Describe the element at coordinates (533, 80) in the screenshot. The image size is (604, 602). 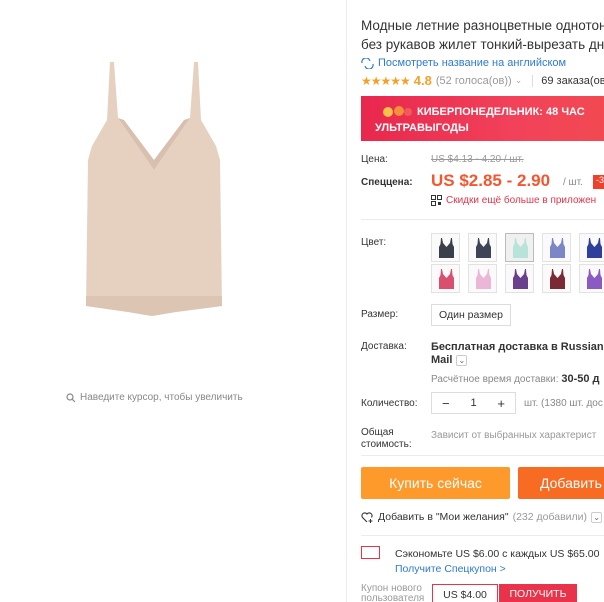
I see `separator` at that location.